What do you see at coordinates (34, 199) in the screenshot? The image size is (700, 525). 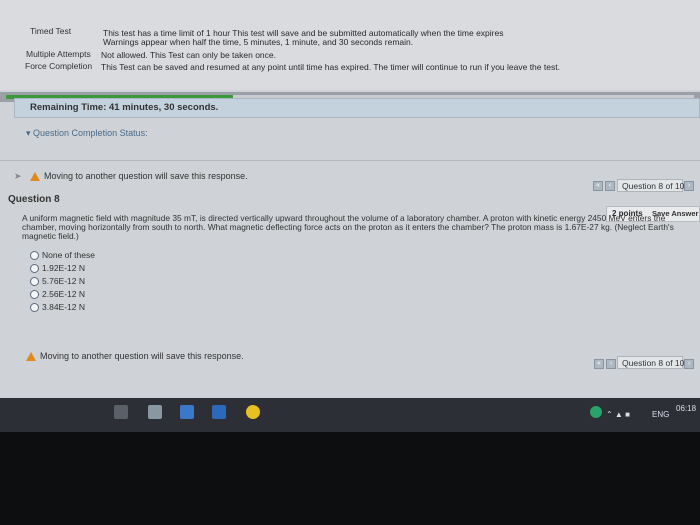 I see `question-title: Question 8` at bounding box center [34, 199].